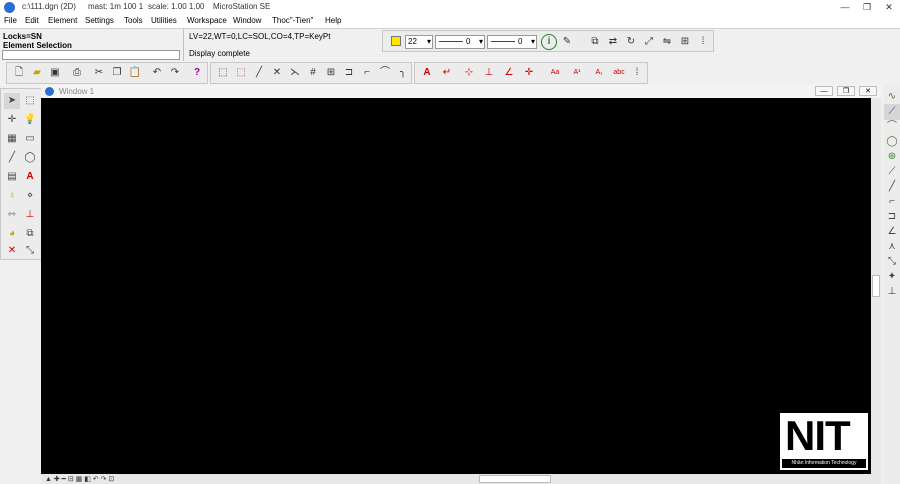 Image resolution: width=900 pixels, height=484 pixels. What do you see at coordinates (30, 101) in the screenshot?
I see `fence-select-icon: ⬚` at bounding box center [30, 101].